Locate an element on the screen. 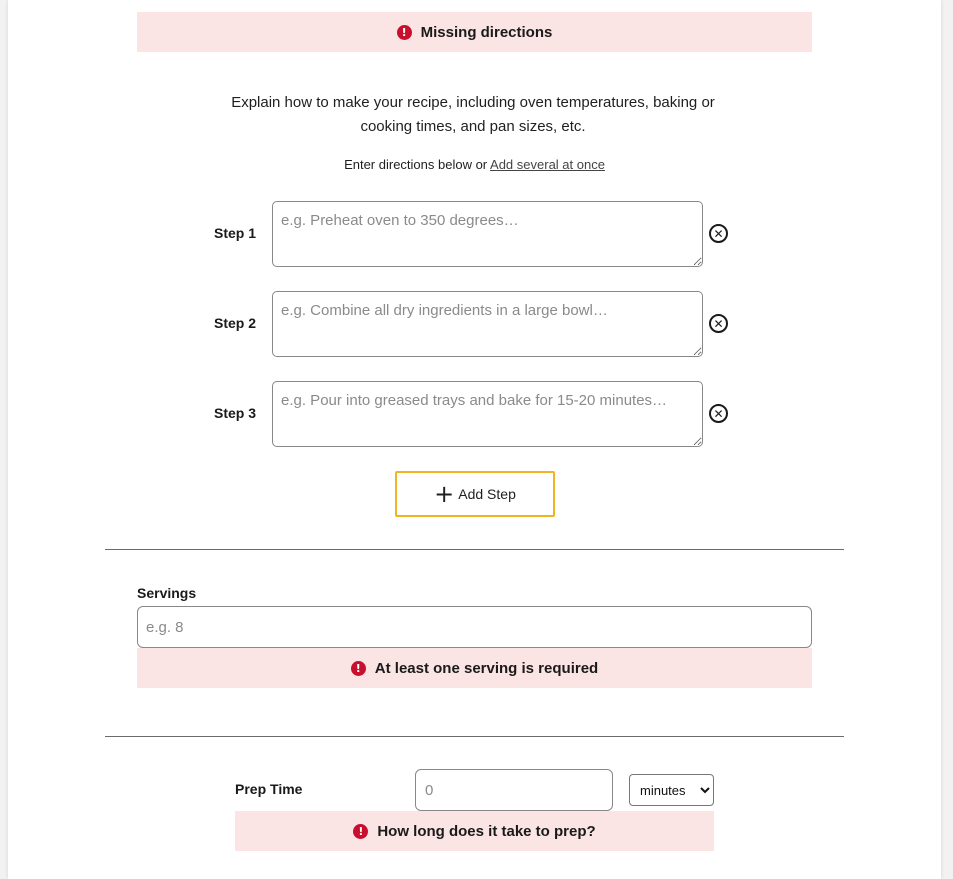 This screenshot has height=879, width=953. add-several-link: Add several at once is located at coordinates (547, 164).